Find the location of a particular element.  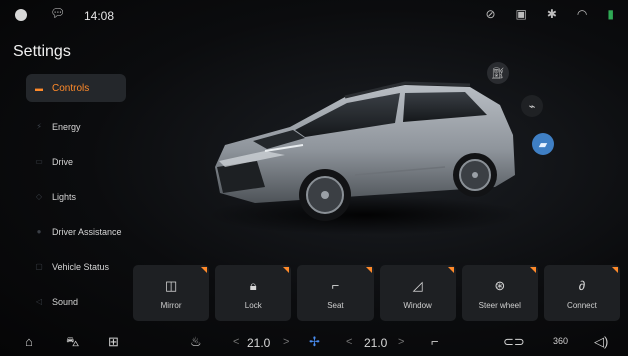

card-label: Seat is located at coordinates (335, 305).